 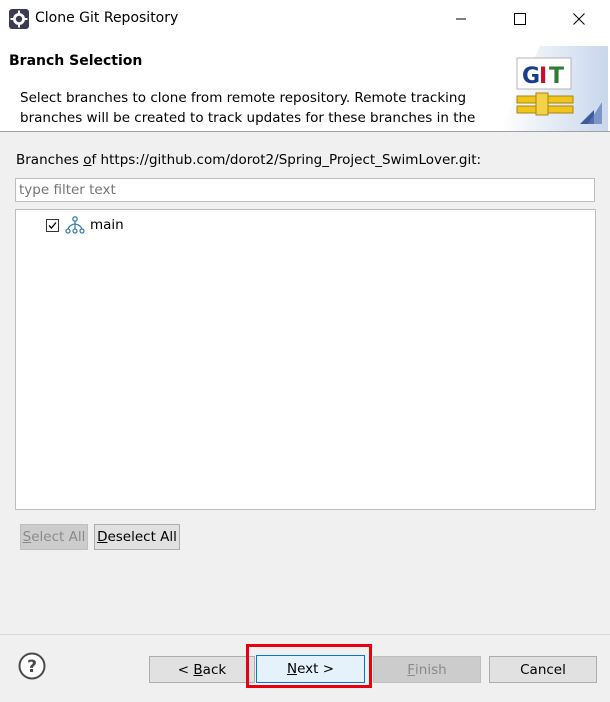 I want to click on branch-filter-input, so click(x=305, y=190).